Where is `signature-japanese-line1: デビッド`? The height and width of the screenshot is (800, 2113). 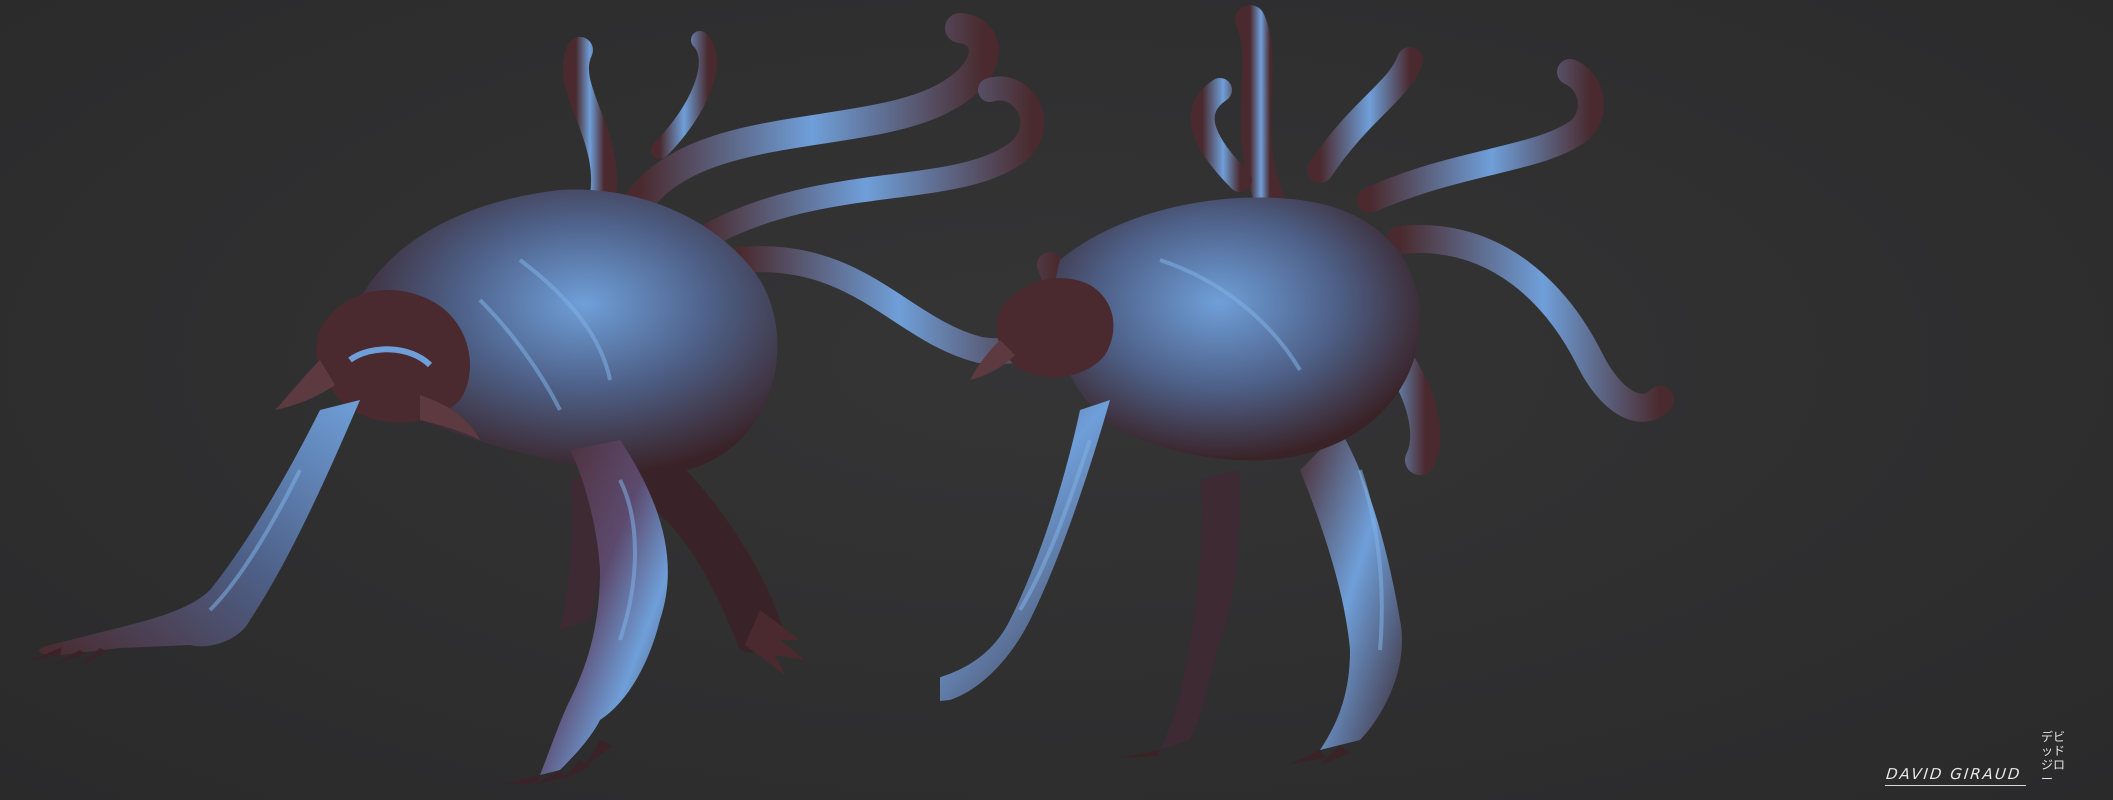
signature-japanese-line1: デビッド is located at coordinates (2053, 744).